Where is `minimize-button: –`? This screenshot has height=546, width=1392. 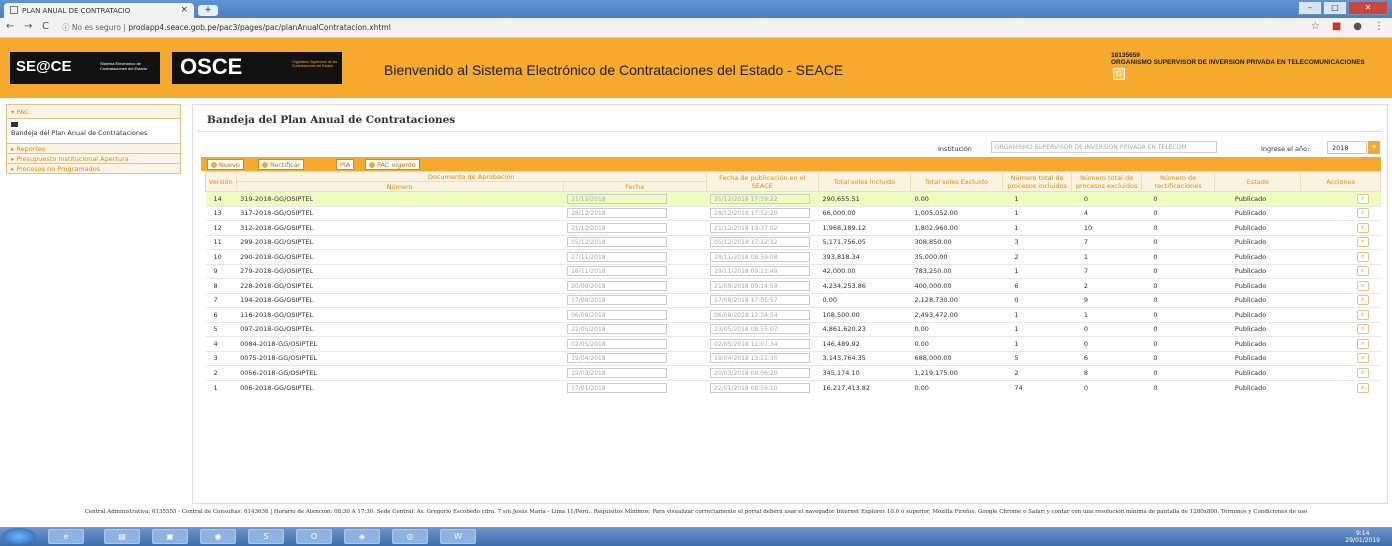
minimize-button: – is located at coordinates (1310, 8).